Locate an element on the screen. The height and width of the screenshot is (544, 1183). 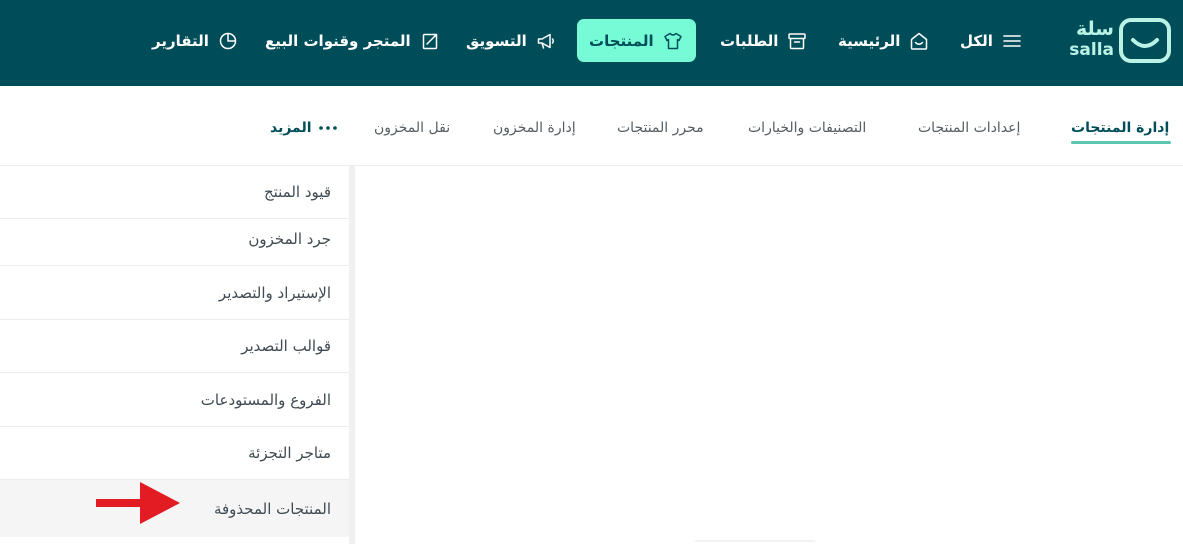
content-footer-line is located at coordinates (755, 541).